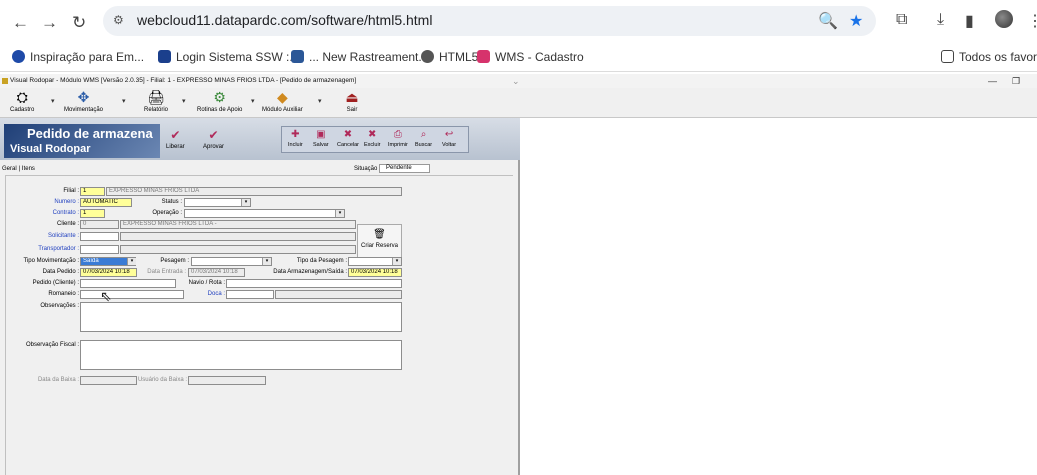 The width and height of the screenshot is (1037, 475). I want to click on site-settings-icon: ⚙, so click(118, 20).